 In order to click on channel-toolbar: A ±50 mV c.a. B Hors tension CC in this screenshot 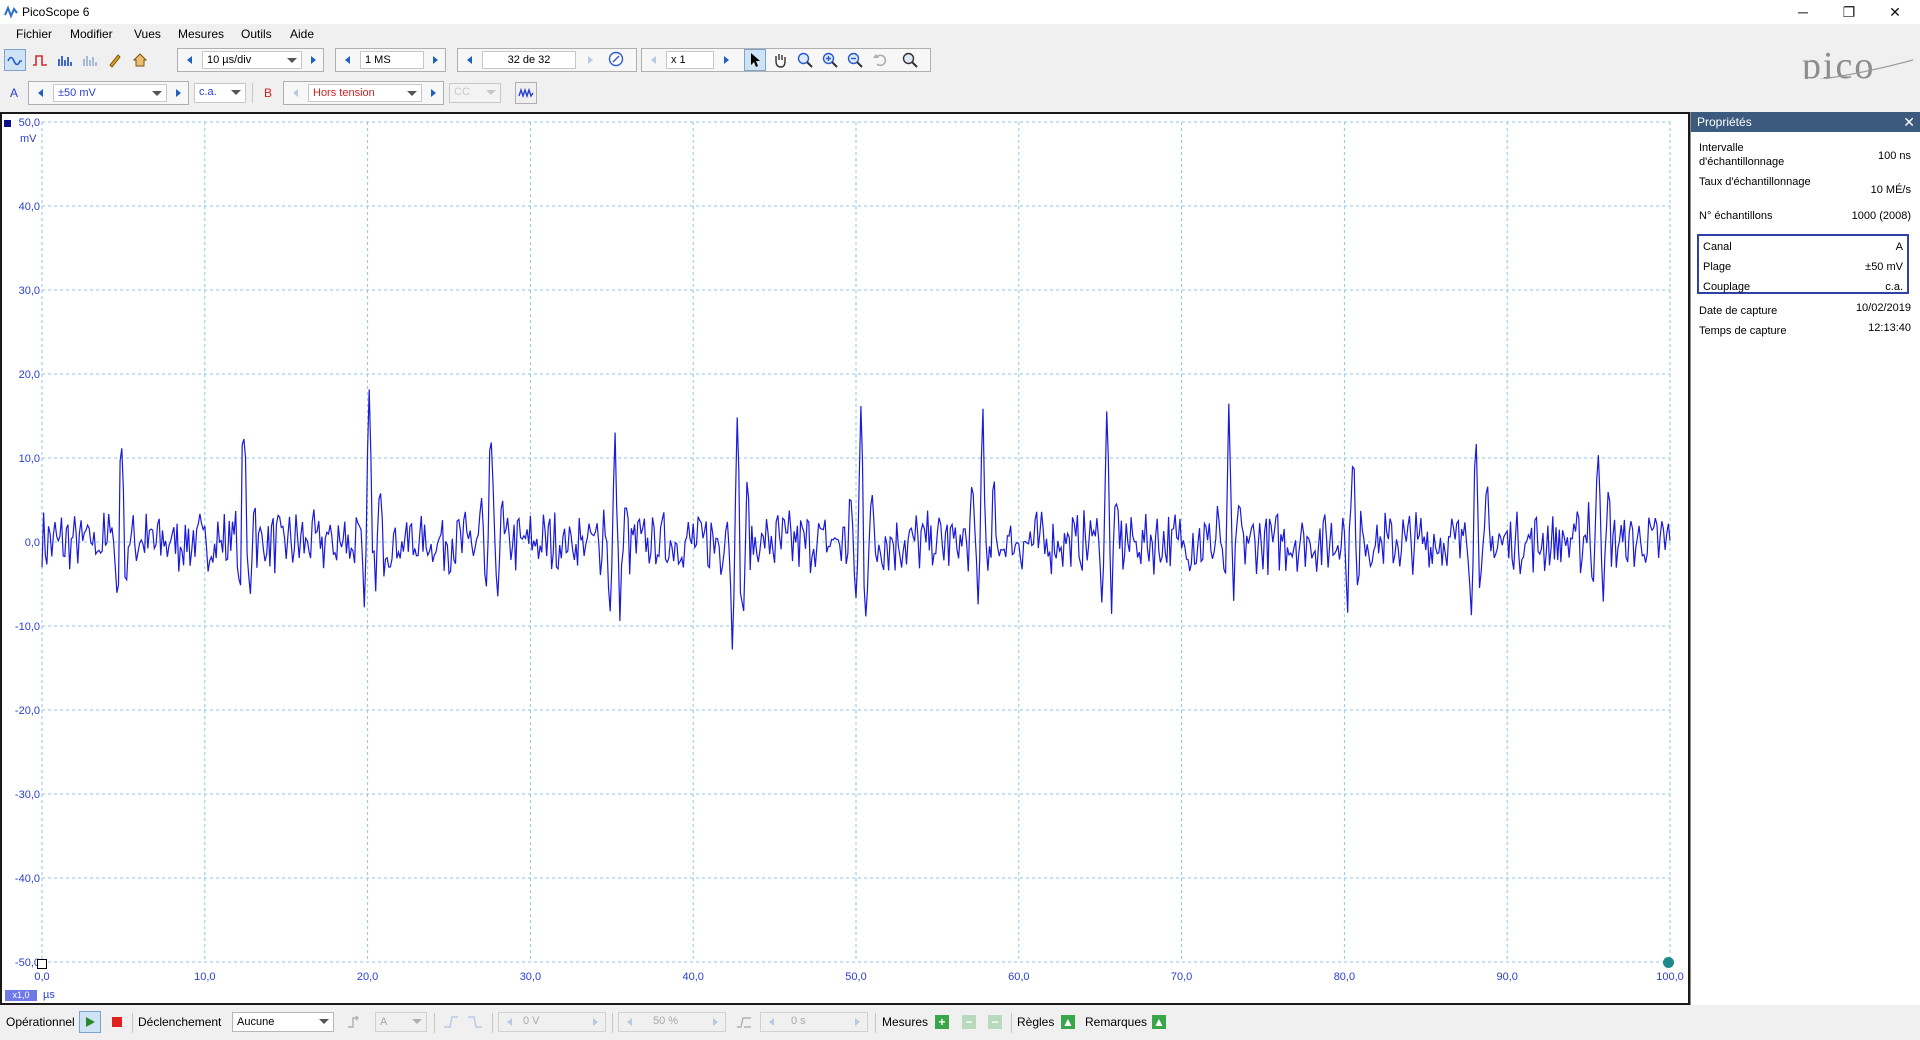, I will do `click(960, 93)`.